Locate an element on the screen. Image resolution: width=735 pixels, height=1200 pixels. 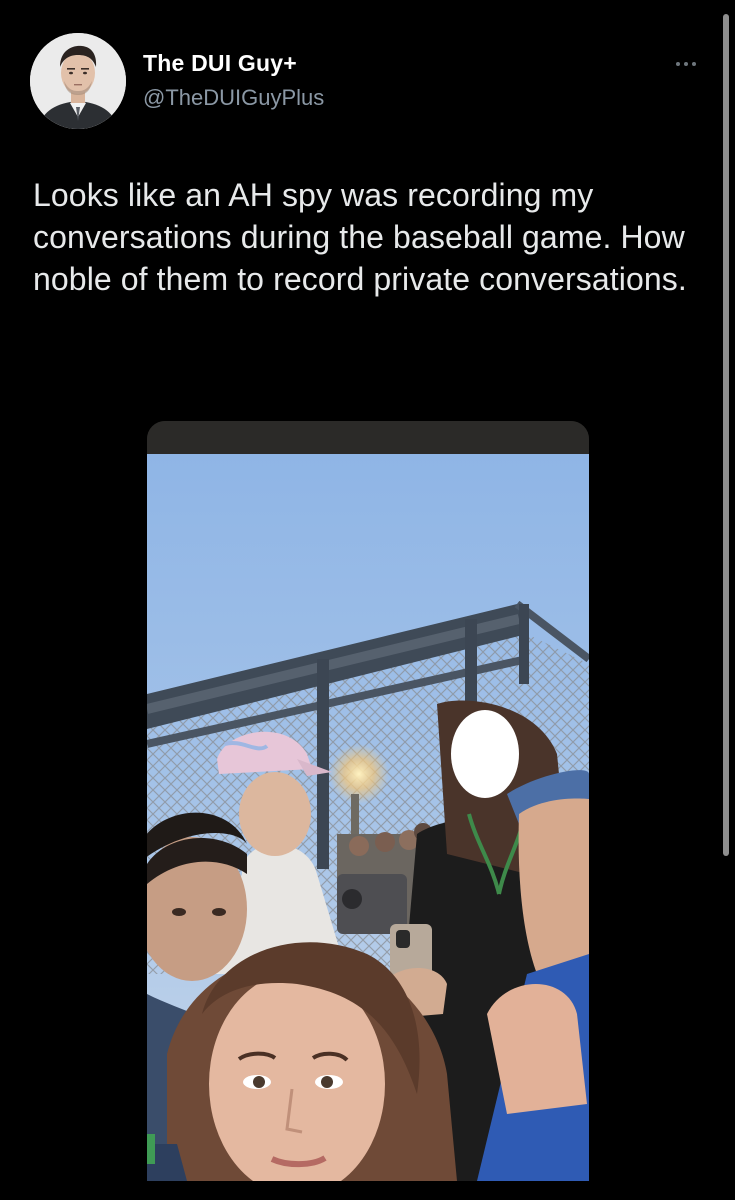
author-handle: @TheDUIGuyPlus is located at coordinates (233, 98).